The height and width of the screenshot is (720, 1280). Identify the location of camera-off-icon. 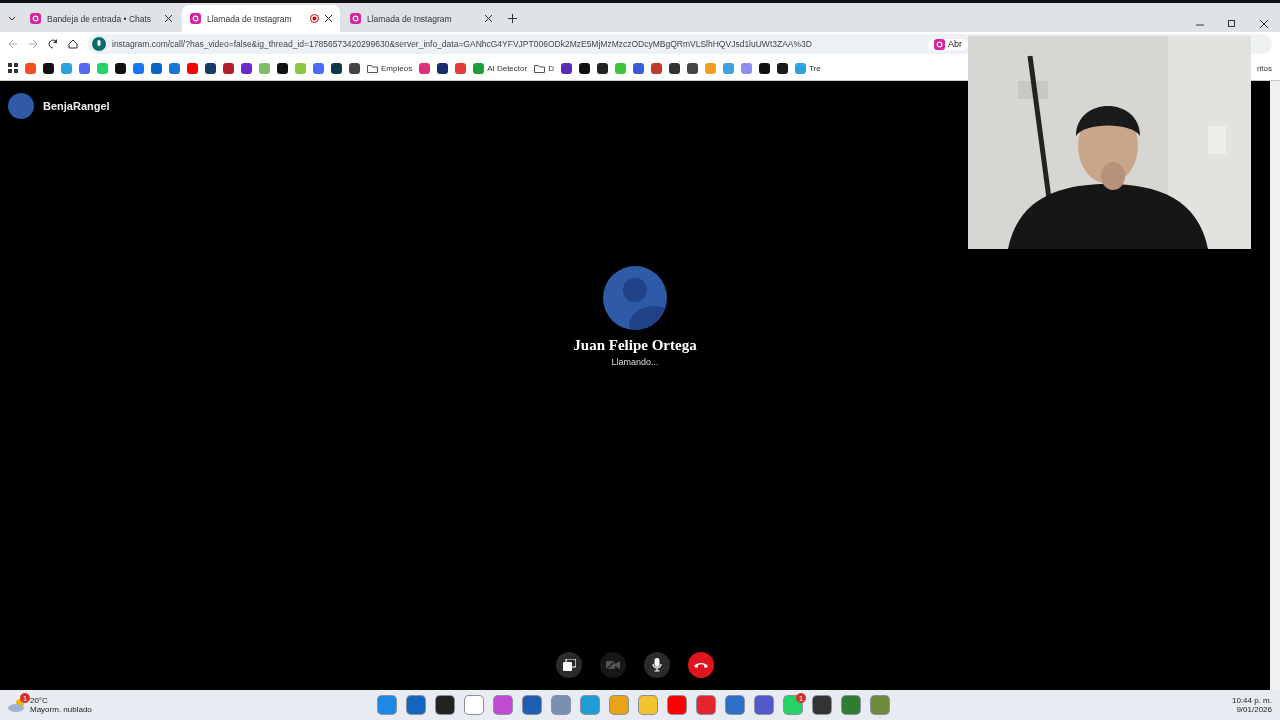
(613, 665).